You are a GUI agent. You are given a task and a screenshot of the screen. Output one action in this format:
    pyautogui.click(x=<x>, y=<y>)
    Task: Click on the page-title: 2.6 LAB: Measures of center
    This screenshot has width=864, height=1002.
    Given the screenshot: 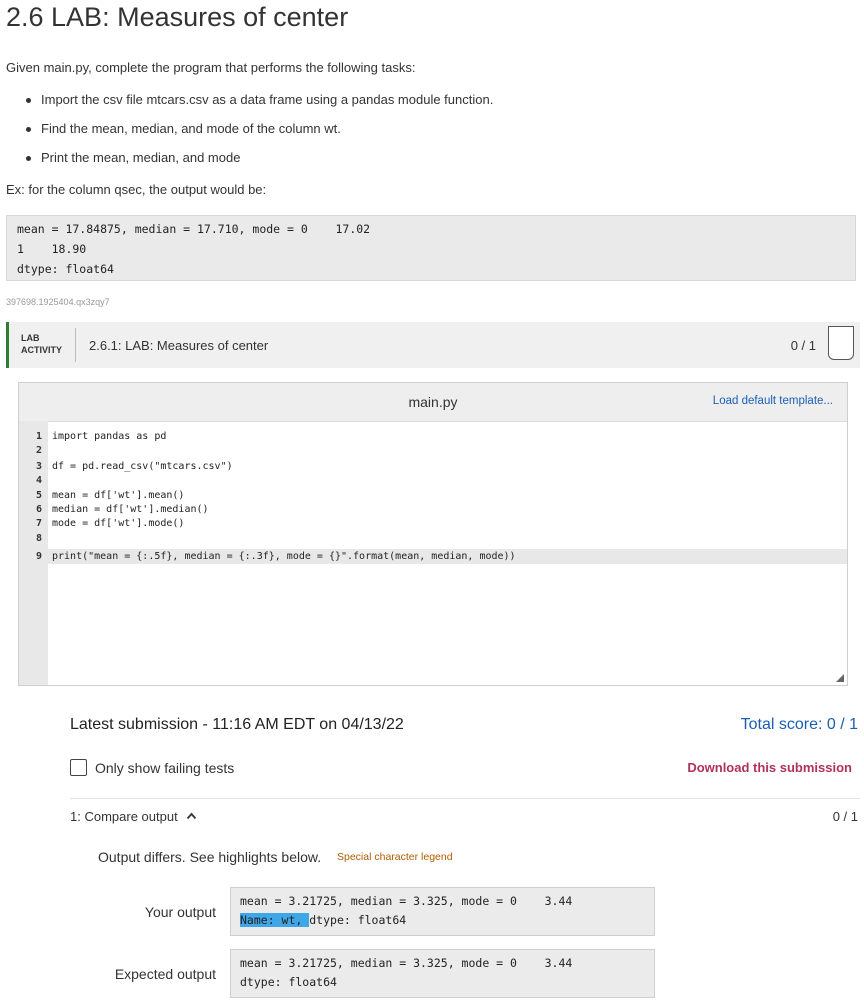 What is the action you would take?
    pyautogui.click(x=177, y=17)
    